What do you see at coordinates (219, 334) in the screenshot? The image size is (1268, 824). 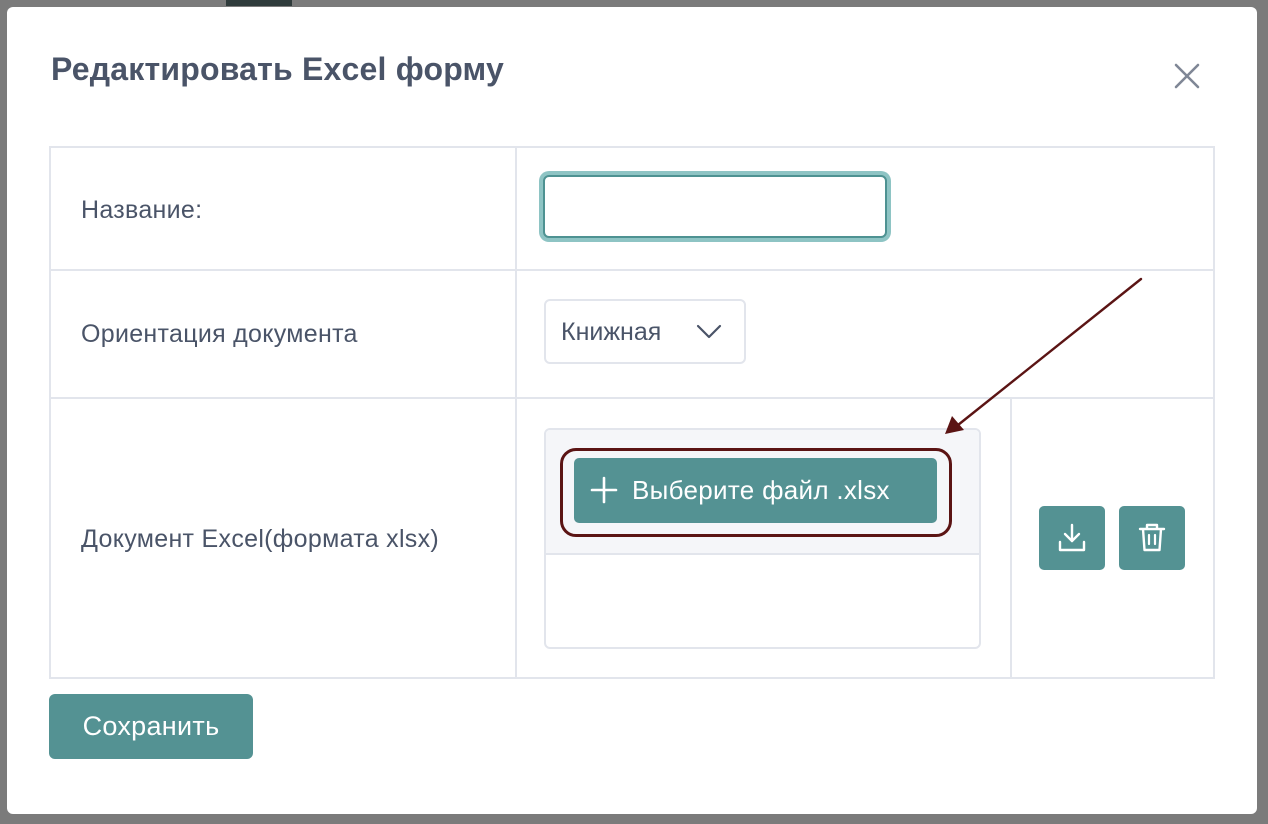 I see `orientation-label: Ориентация документа` at bounding box center [219, 334].